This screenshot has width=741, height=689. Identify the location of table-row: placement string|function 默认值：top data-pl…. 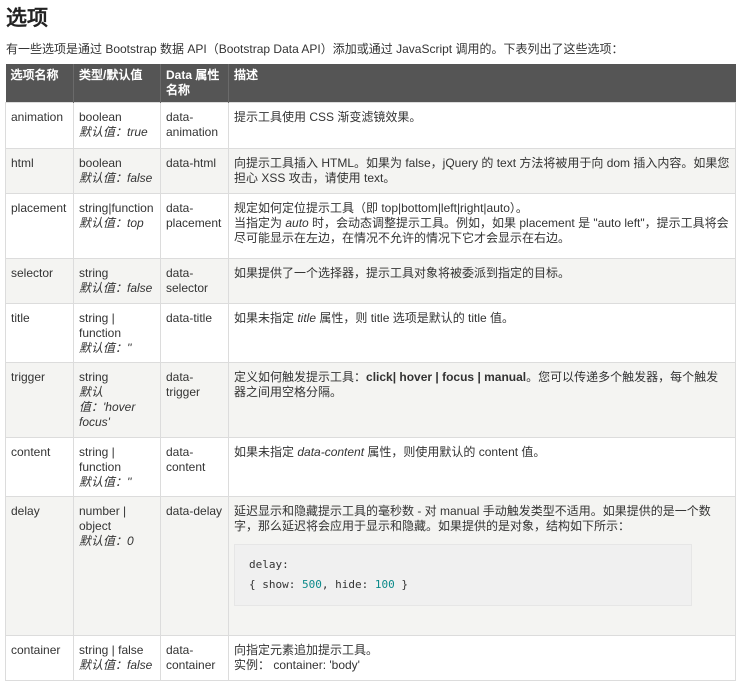
(370, 226).